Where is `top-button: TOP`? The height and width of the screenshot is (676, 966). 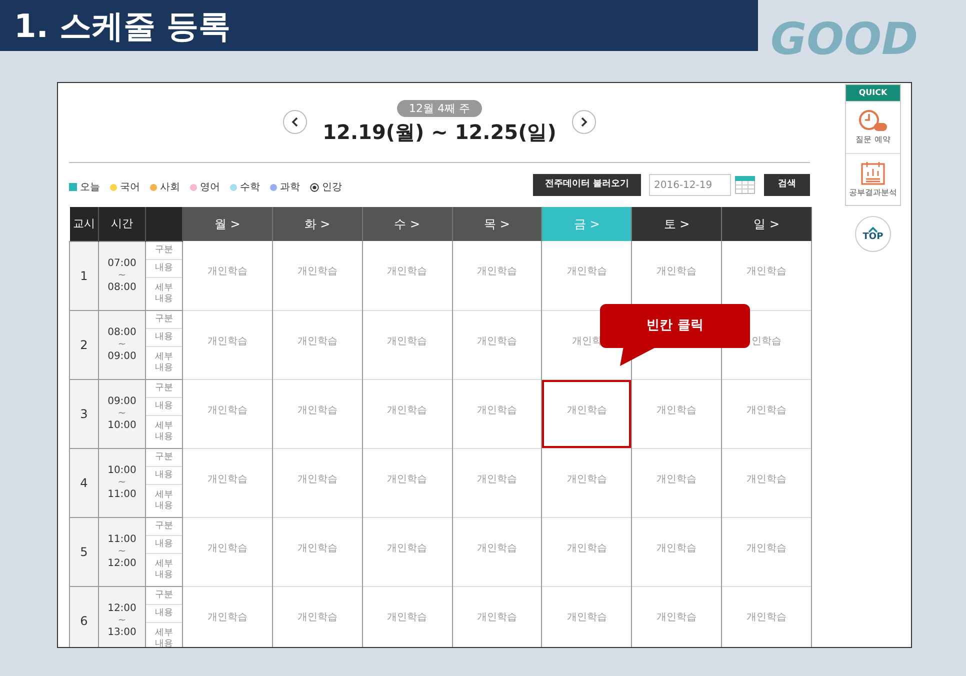
top-button: TOP is located at coordinates (873, 234).